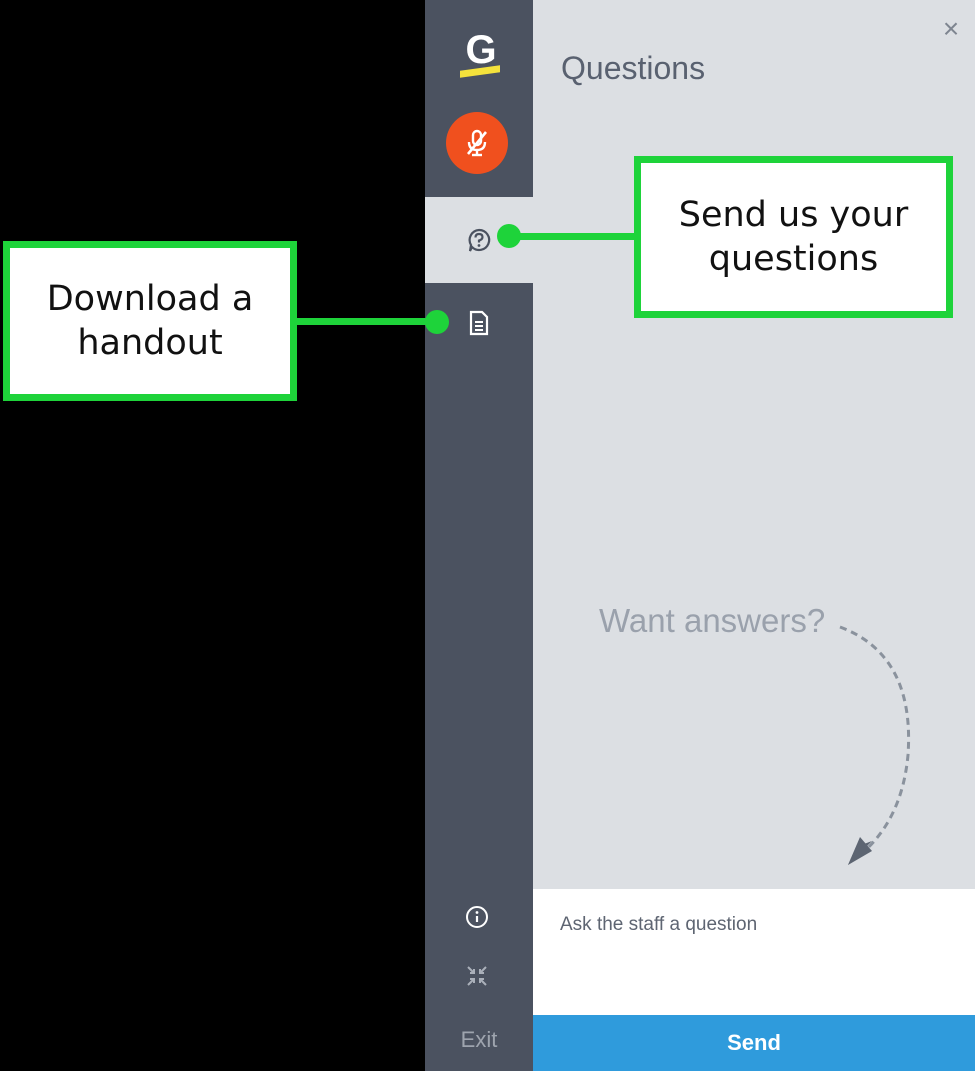  I want to click on callout-download-handout: Download a handout, so click(150, 321).